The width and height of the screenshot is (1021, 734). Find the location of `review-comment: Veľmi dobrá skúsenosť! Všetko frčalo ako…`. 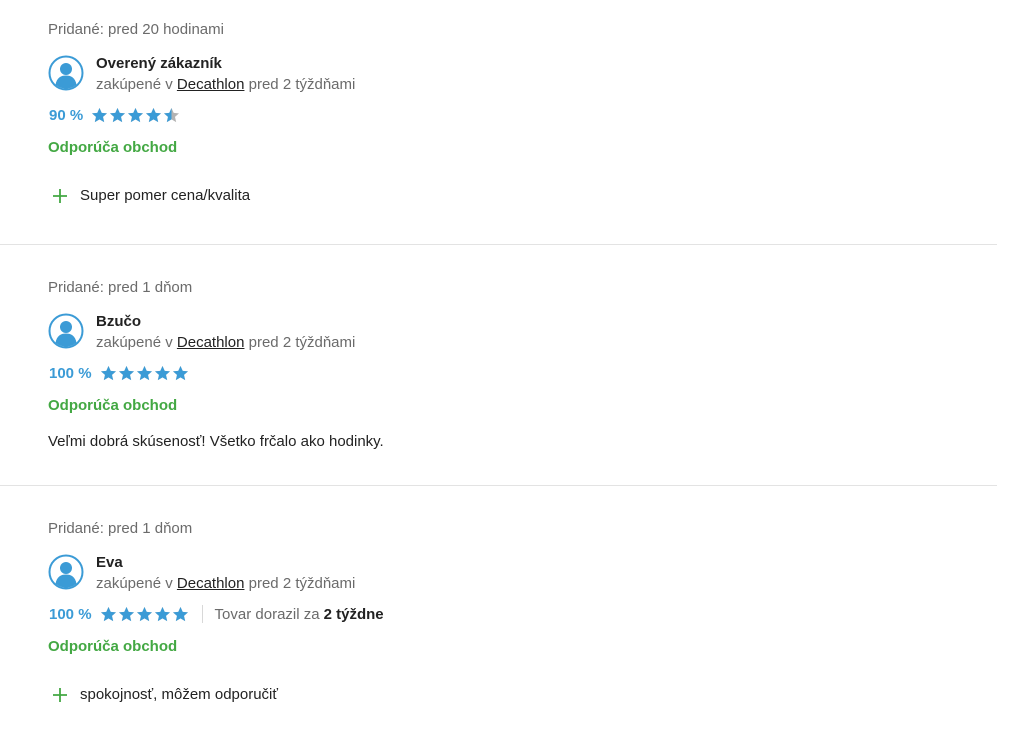

review-comment: Veľmi dobrá skúsenosť! Všetko frčalo ako… is located at coordinates (216, 441).